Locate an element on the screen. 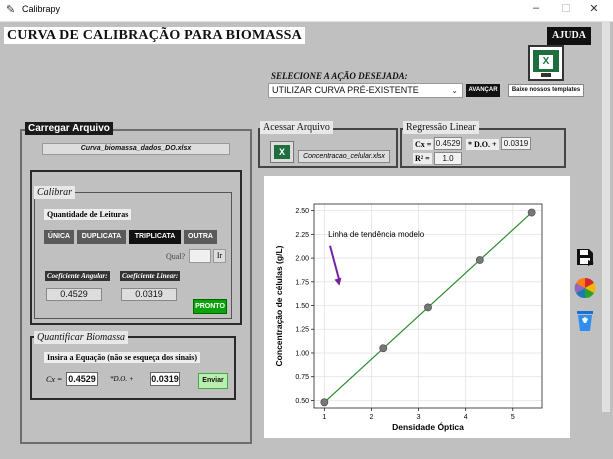 The width and height of the screenshot is (613, 459). y-tick-label: 2.00 is located at coordinates (302, 259).